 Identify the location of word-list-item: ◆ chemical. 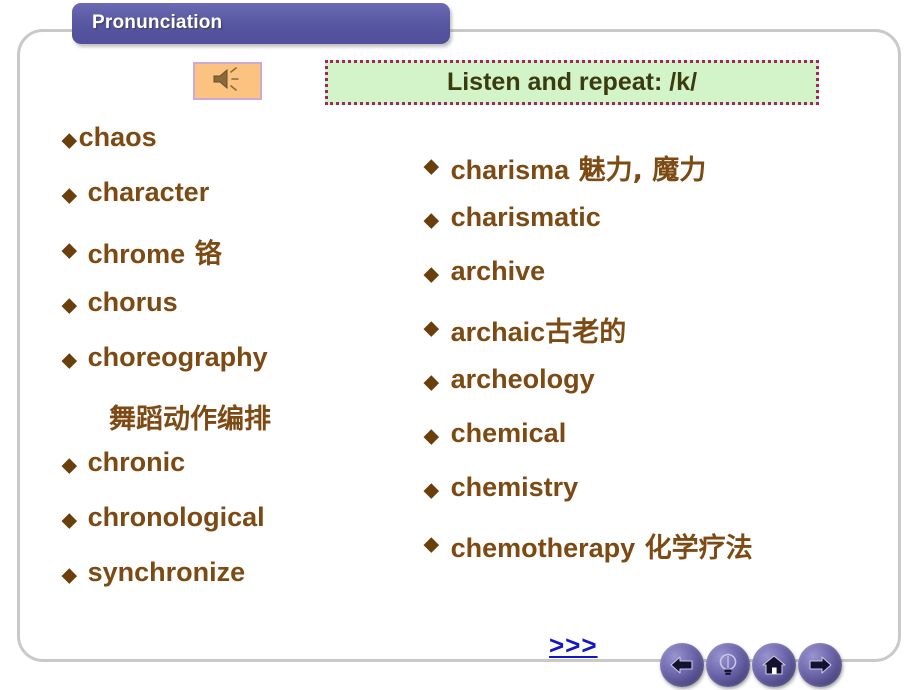
(659, 445).